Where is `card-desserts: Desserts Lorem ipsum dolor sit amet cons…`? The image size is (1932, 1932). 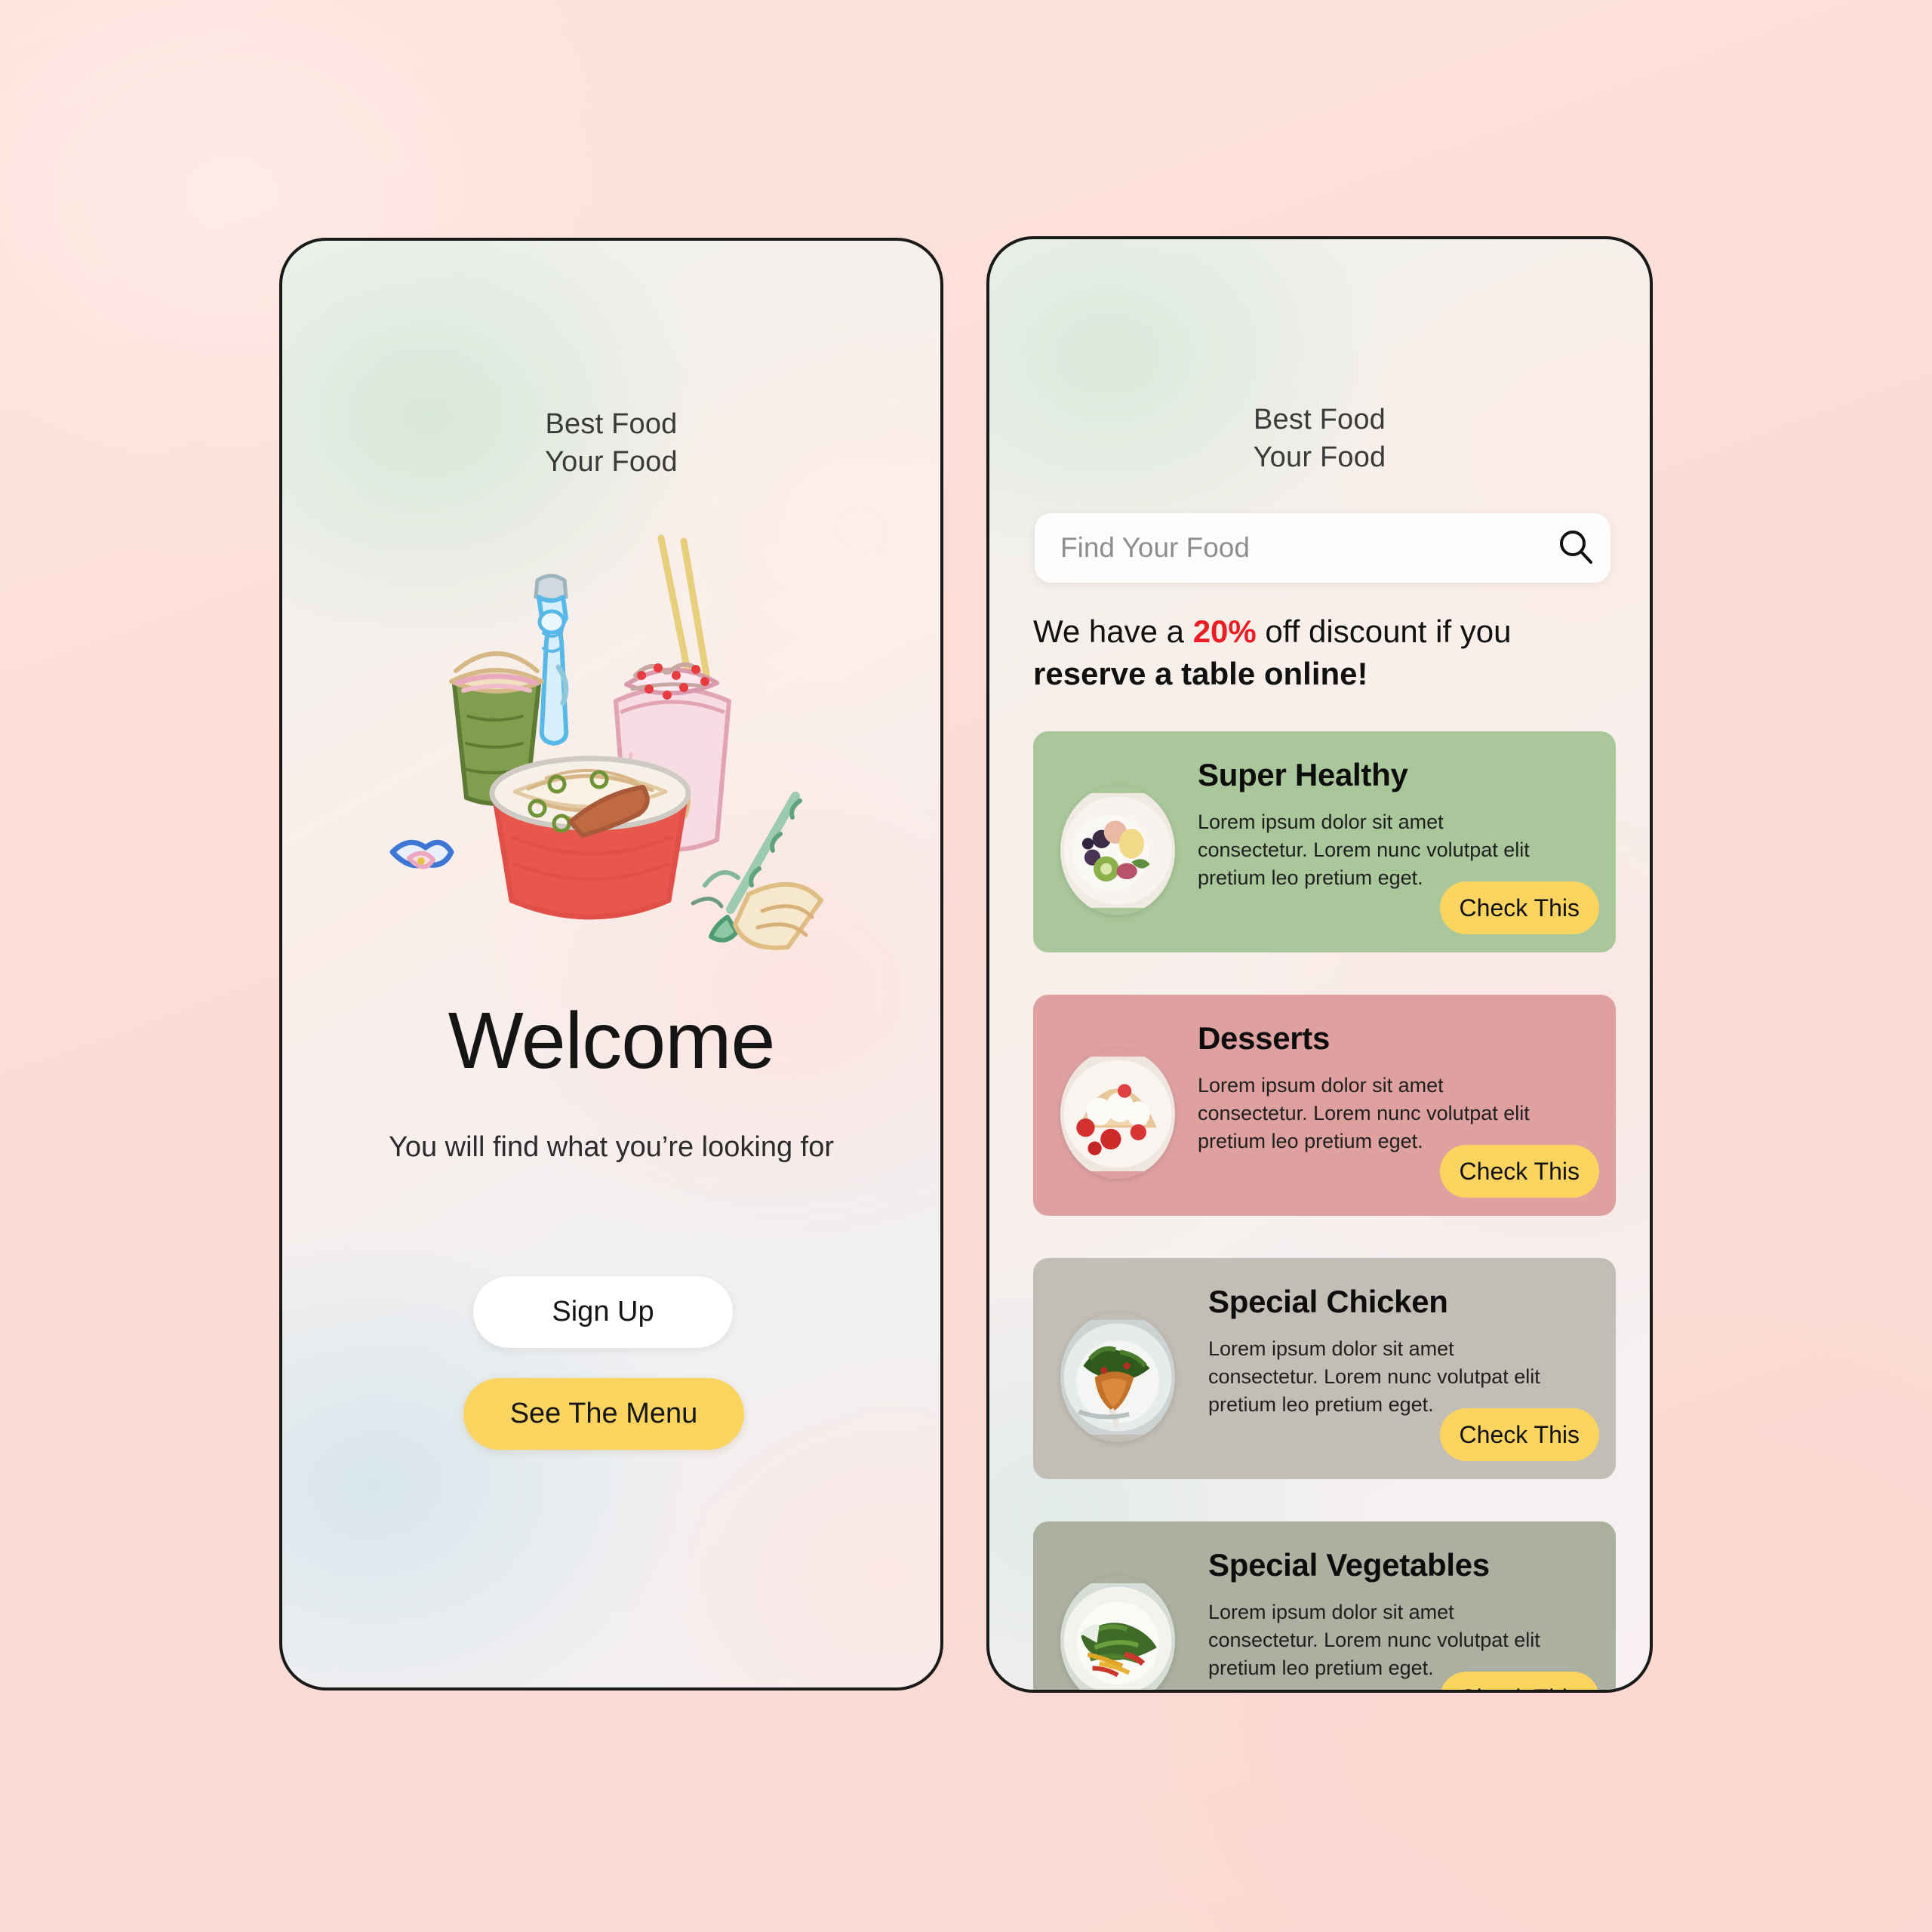
card-desserts: Desserts Lorem ipsum dolor sit amet cons… is located at coordinates (1324, 1105).